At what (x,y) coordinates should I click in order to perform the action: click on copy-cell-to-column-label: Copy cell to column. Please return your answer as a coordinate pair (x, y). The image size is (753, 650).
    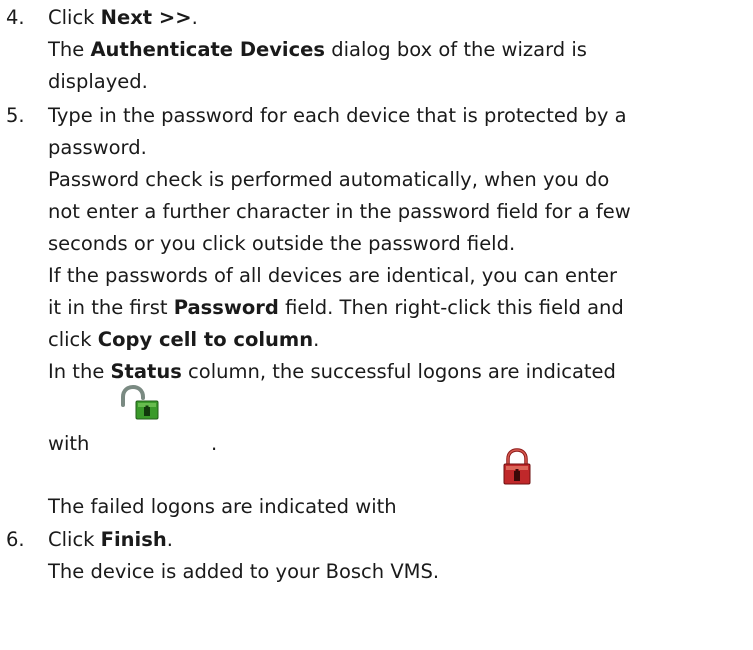
    Looking at the image, I should click on (205, 339).